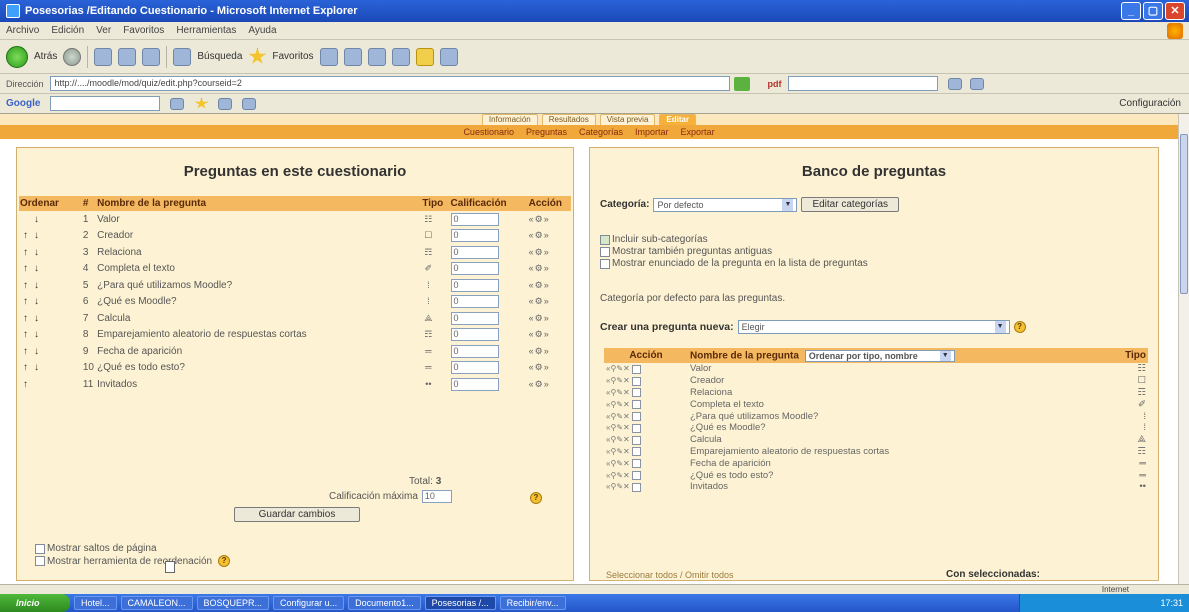  I want to click on show-page-breaks-checkbox, so click(40, 548).